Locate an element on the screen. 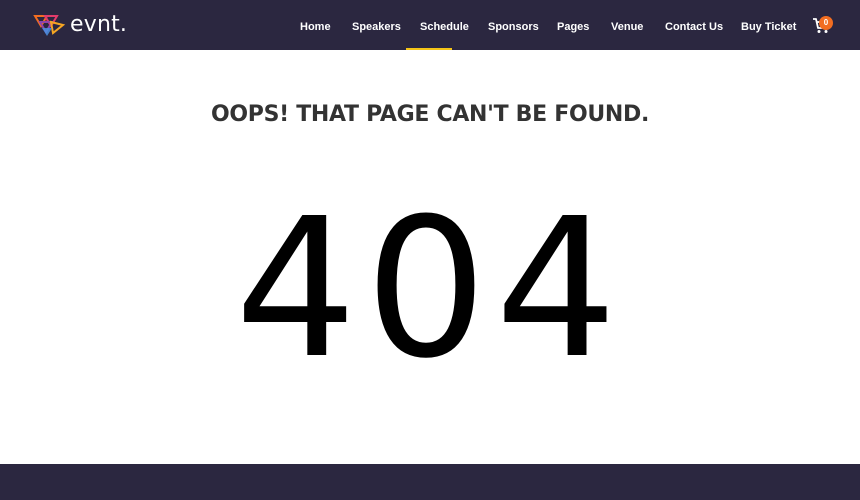  active-nav-indicator is located at coordinates (429, 49).